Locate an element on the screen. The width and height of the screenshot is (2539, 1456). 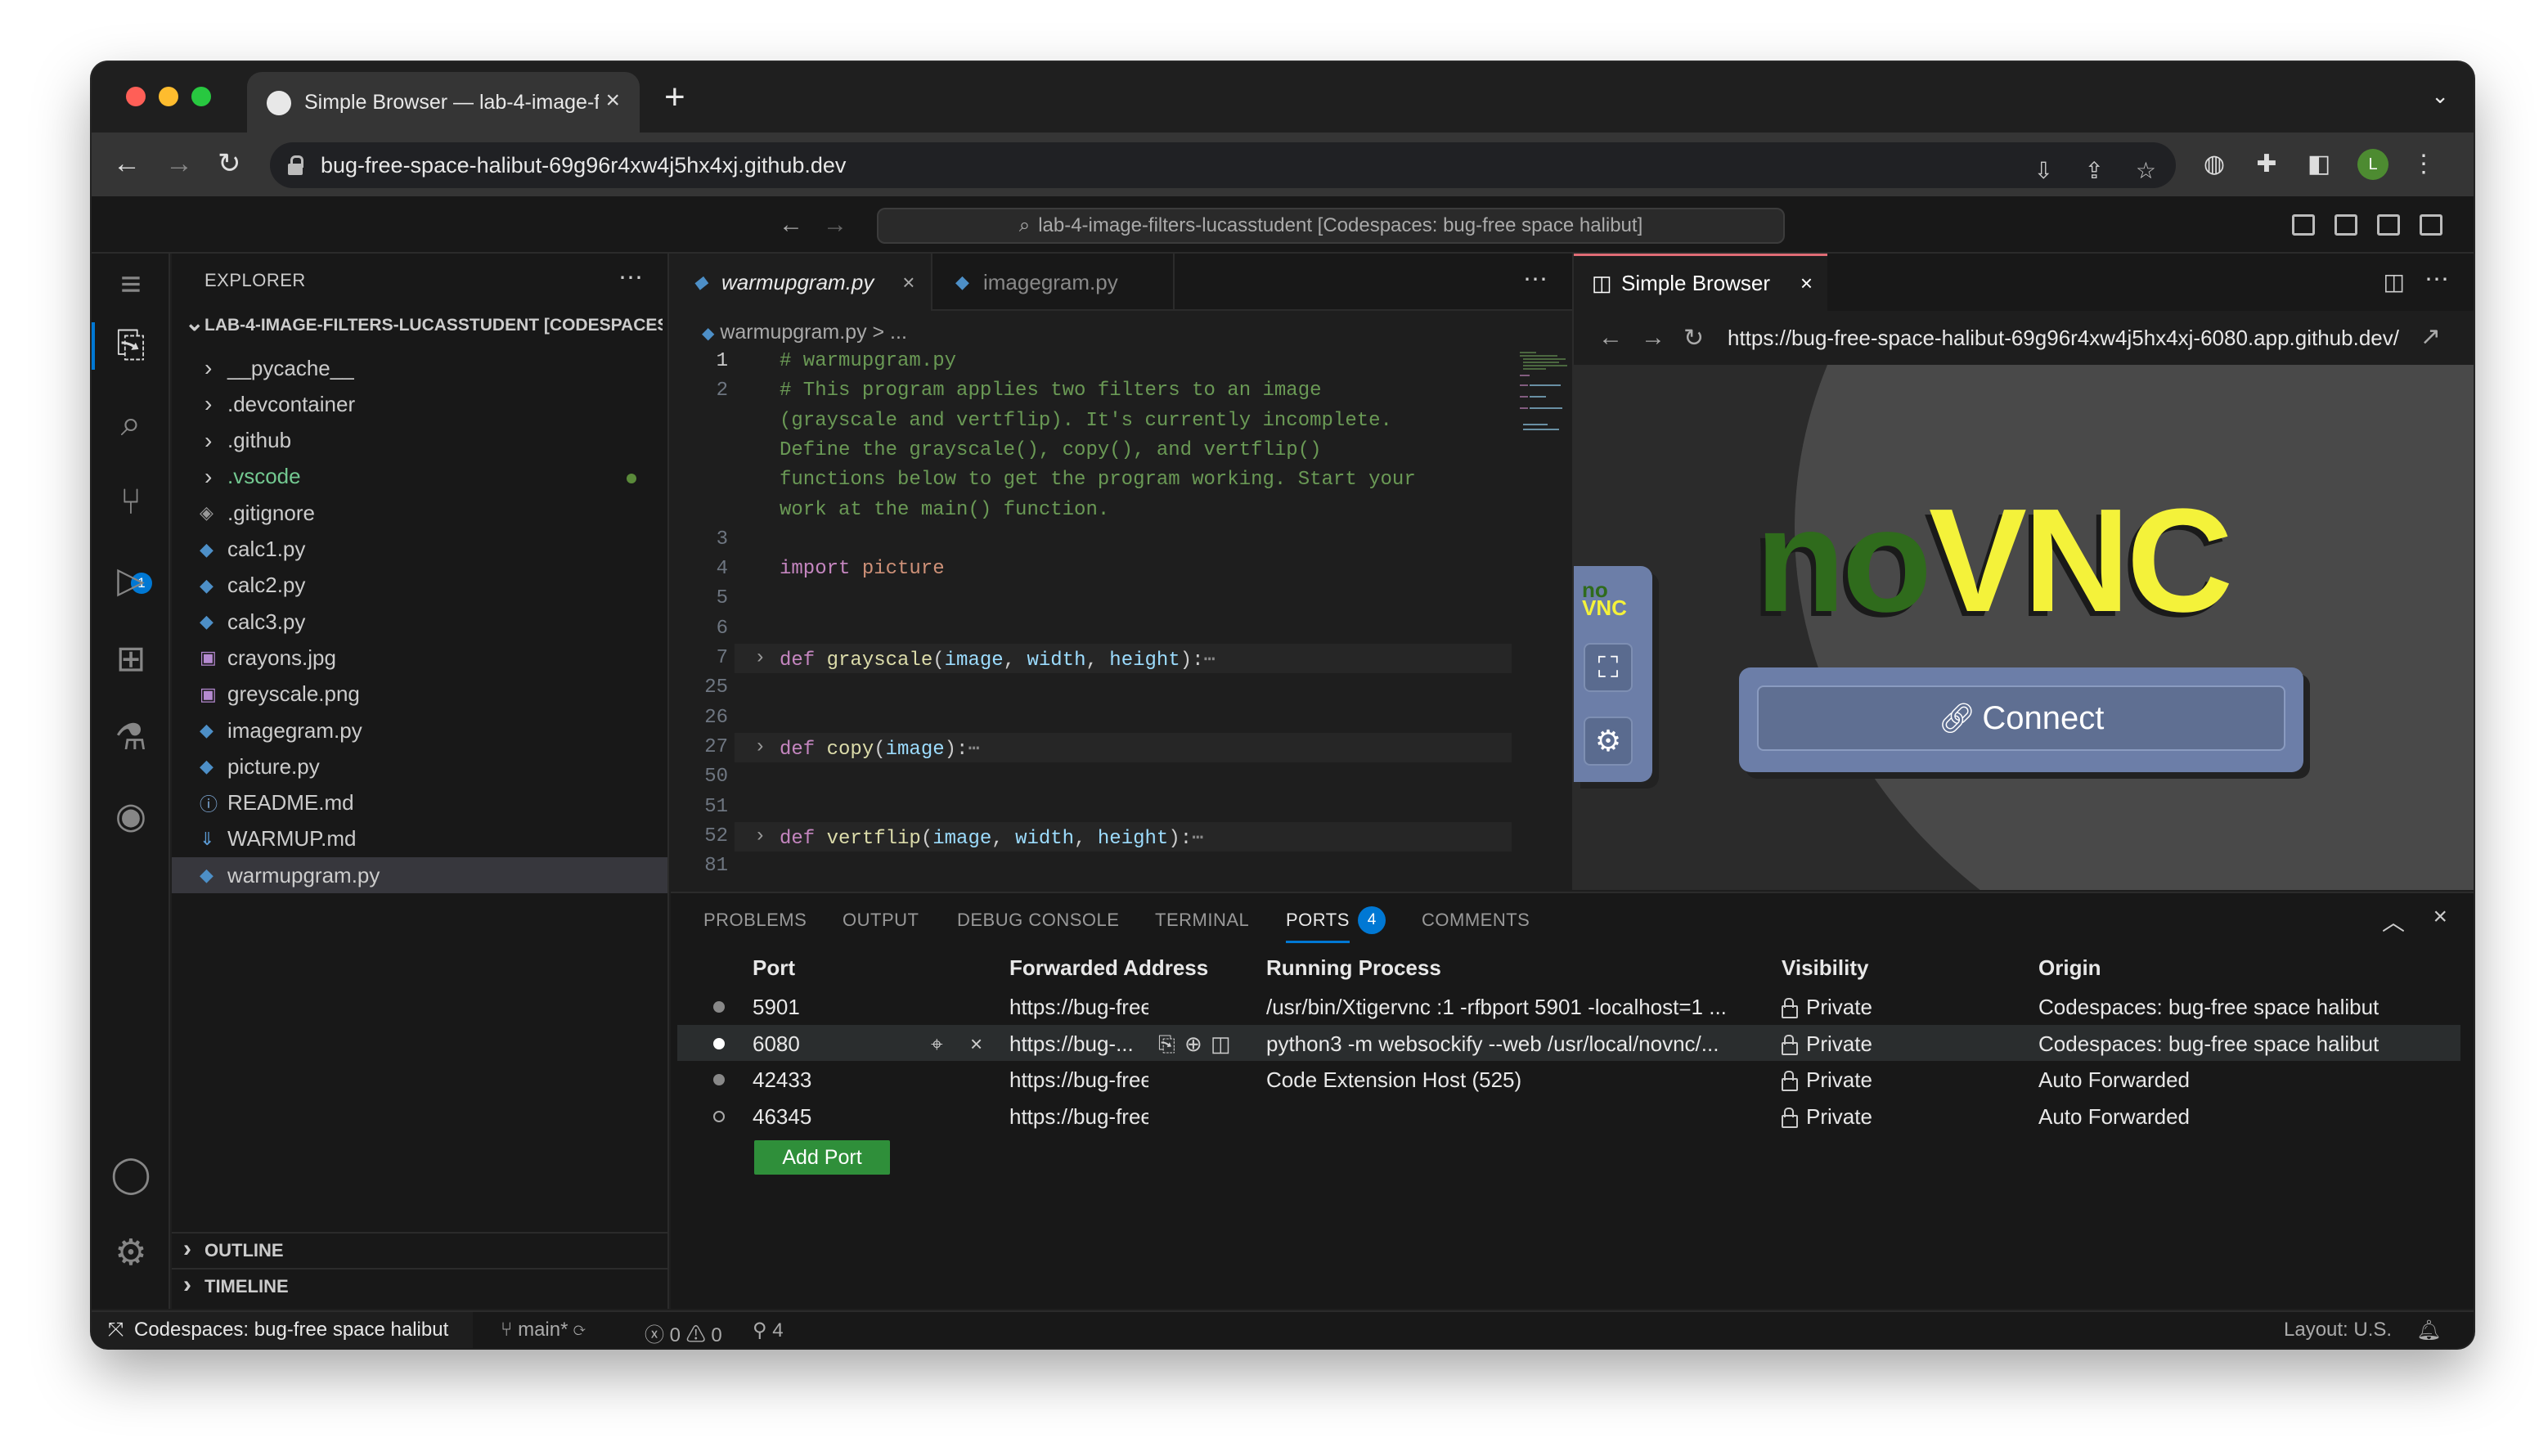
ports-indicator: ⚲ 4 is located at coordinates (768, 1330).